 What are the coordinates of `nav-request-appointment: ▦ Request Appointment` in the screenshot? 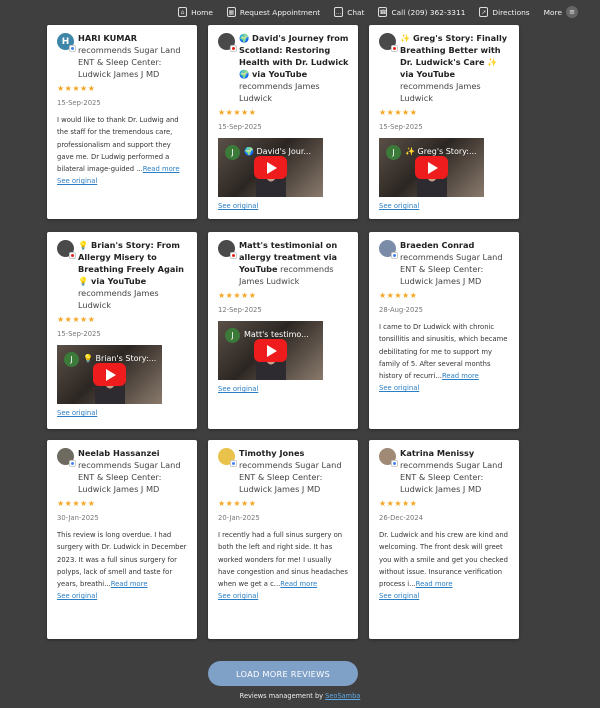 It's located at (273, 12).